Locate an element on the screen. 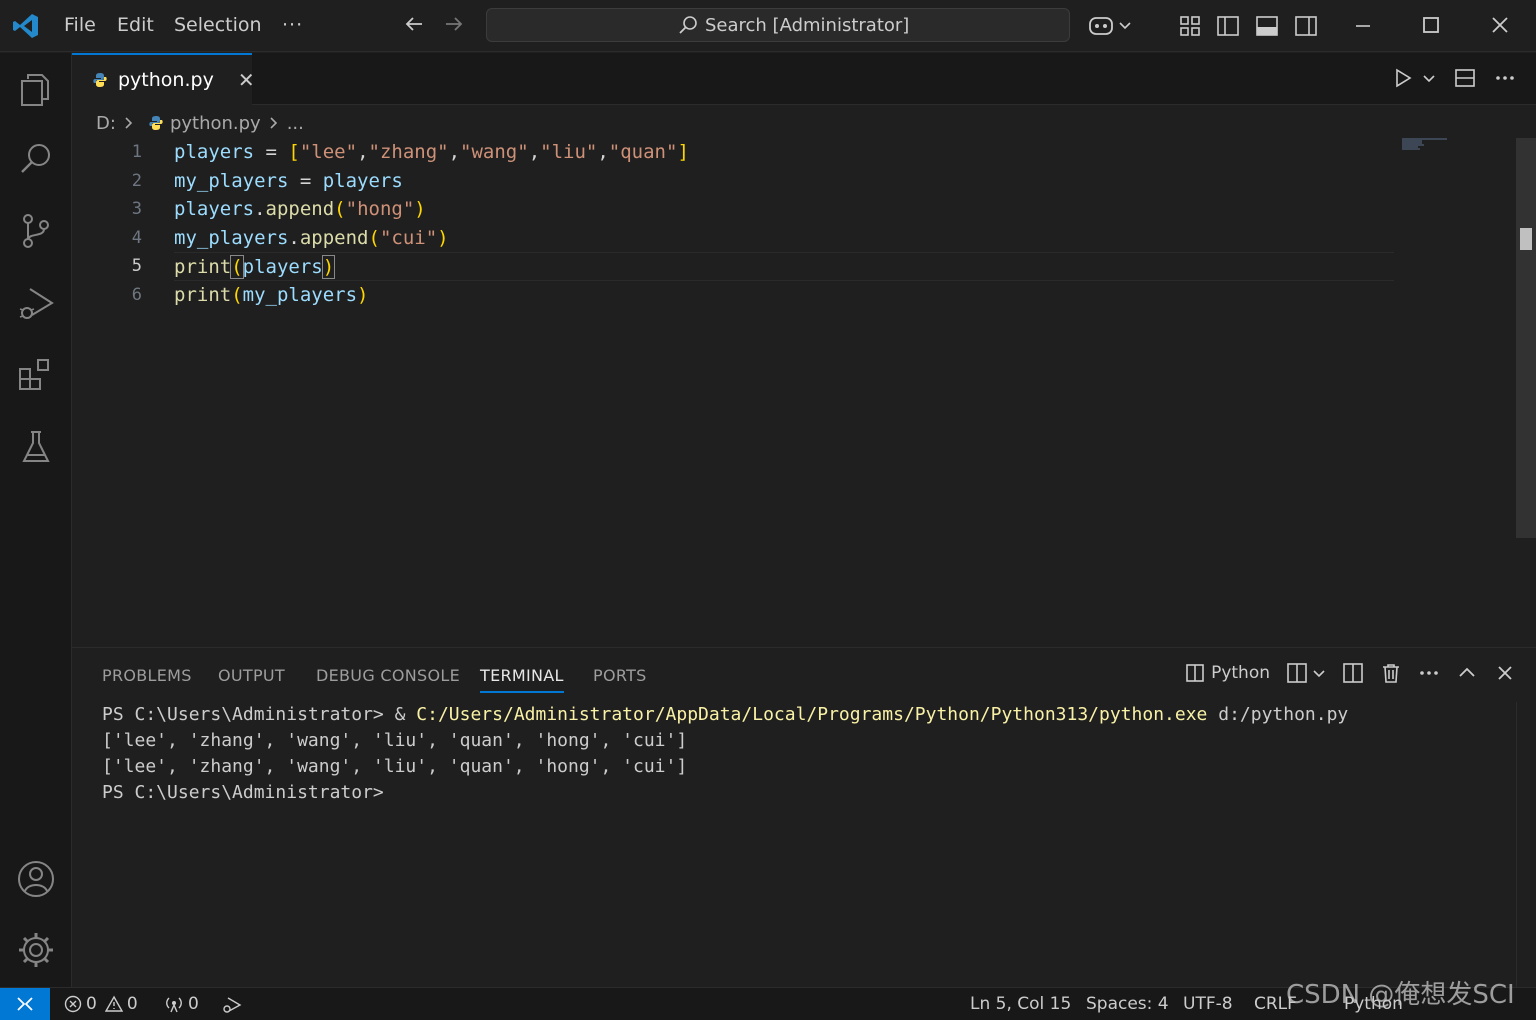  terminal-shell-icon: Python is located at coordinates (1227, 673).